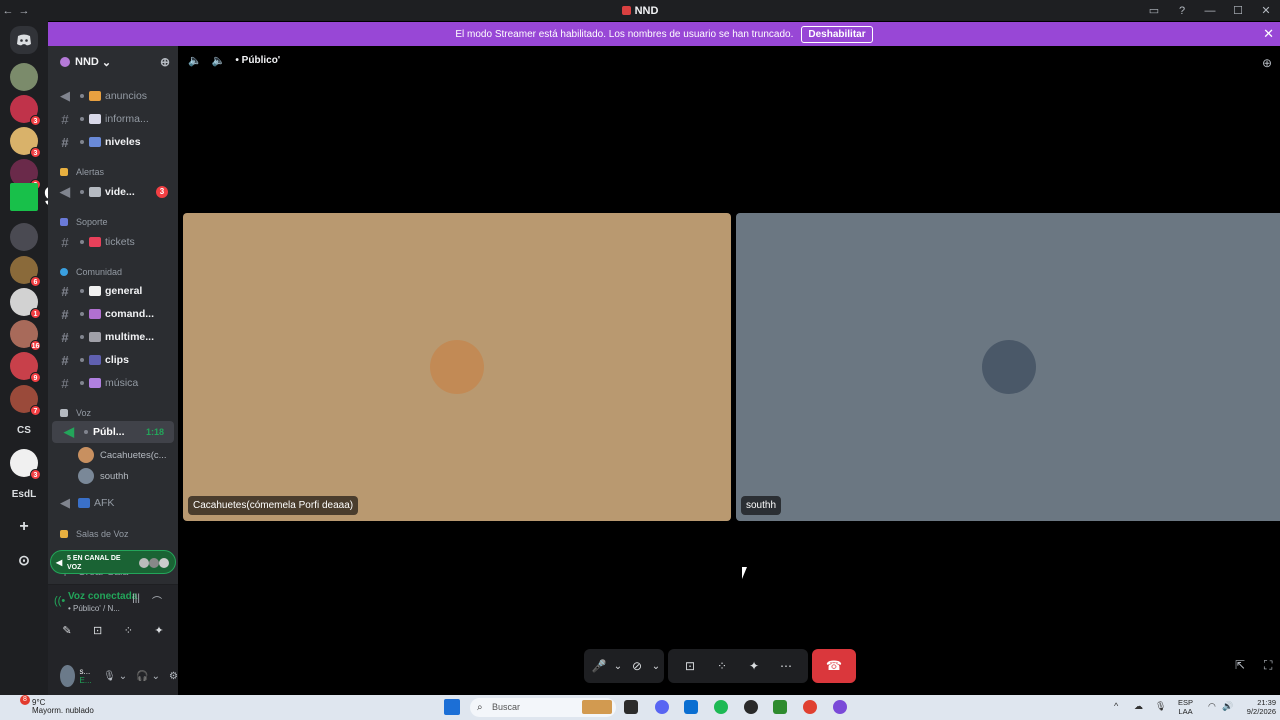 Image resolution: width=1280 pixels, height=720 pixels. What do you see at coordinates (103, 476) in the screenshot?
I see `voice-member: southh` at bounding box center [103, 476].